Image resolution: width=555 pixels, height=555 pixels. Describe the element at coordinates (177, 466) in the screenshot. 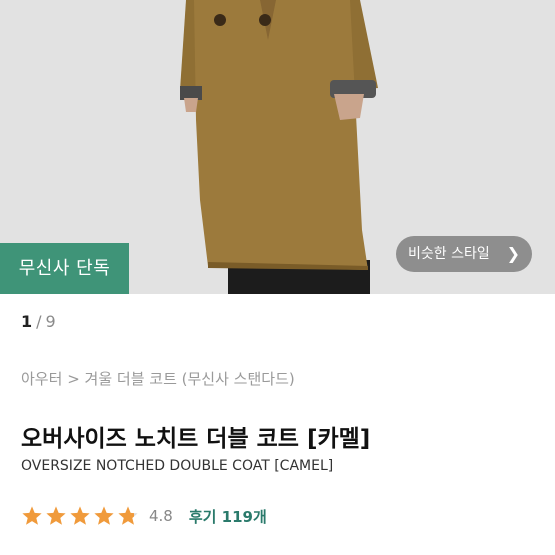

I see `product-subtitle: OVERSIZE NOTCHED DOUBLE COAT [CAMEL]` at that location.